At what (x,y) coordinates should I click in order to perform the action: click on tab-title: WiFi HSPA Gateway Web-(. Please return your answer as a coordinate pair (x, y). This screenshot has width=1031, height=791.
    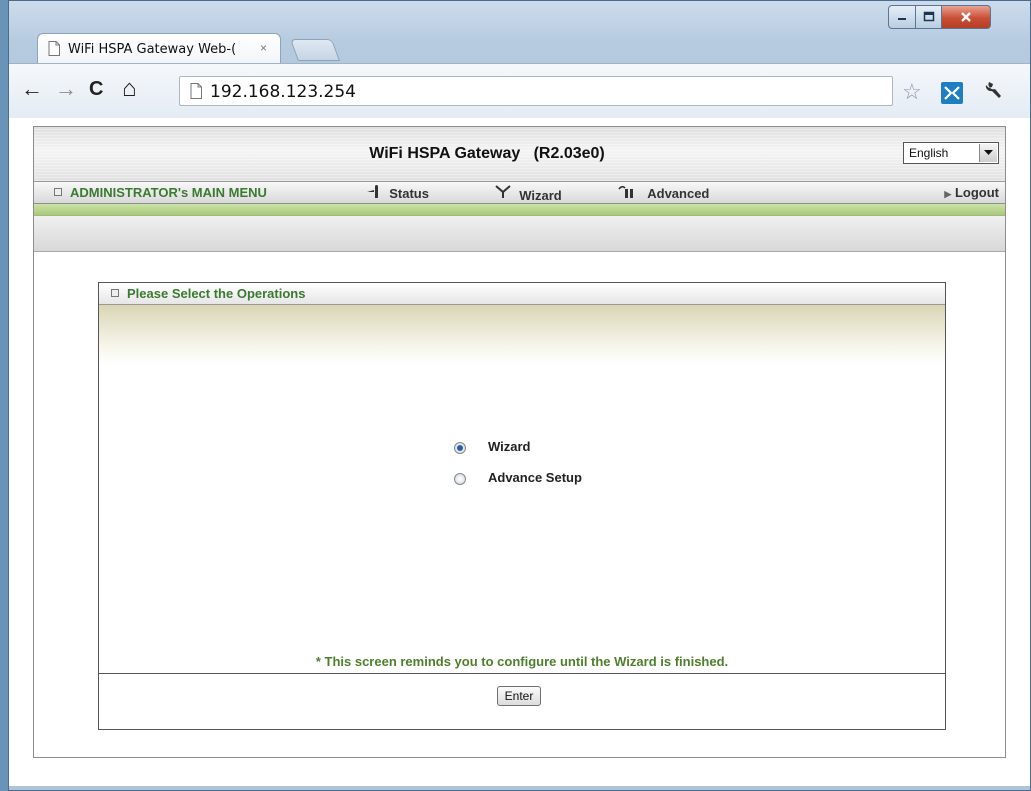
    Looking at the image, I should click on (152, 49).